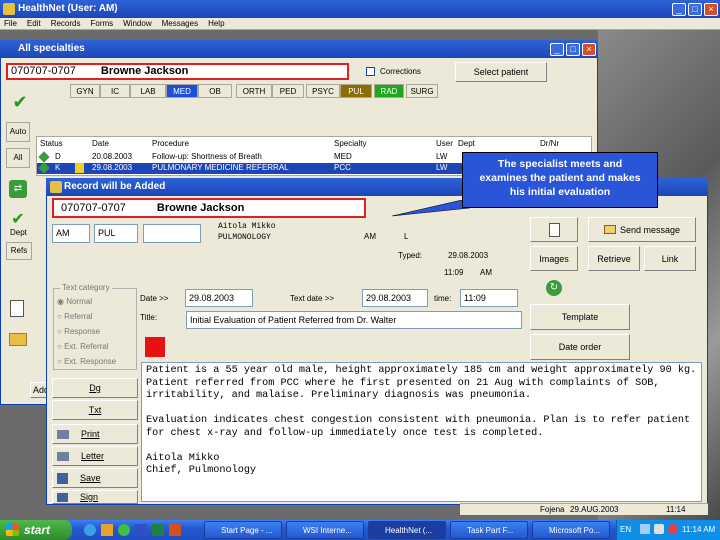 The height and width of the screenshot is (540, 720). I want to click on user-field: AM, so click(71, 233).